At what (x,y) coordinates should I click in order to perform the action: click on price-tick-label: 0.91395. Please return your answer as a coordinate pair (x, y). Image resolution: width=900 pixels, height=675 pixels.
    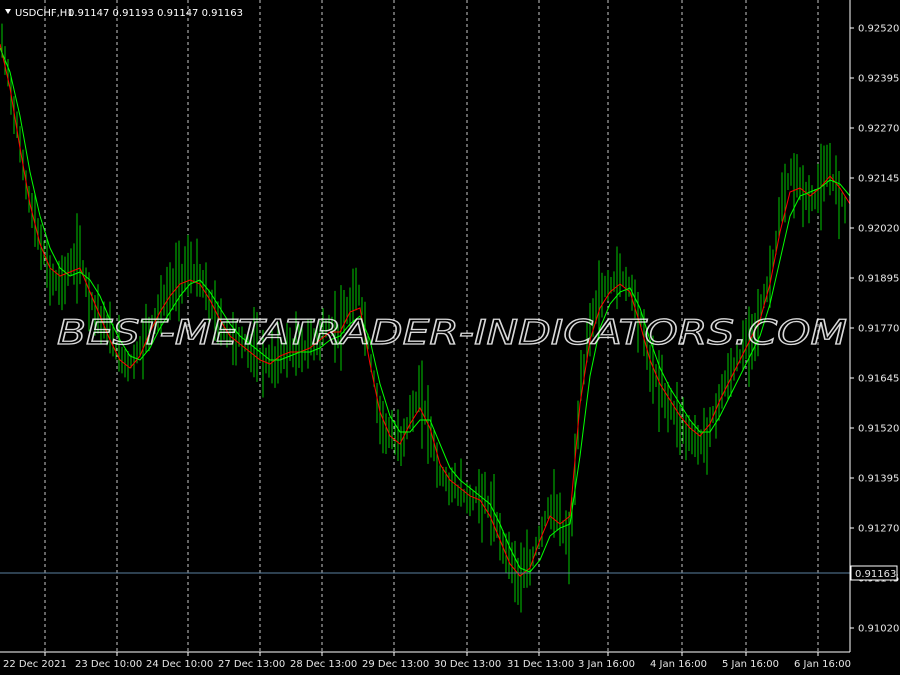
    Looking at the image, I should click on (878, 479).